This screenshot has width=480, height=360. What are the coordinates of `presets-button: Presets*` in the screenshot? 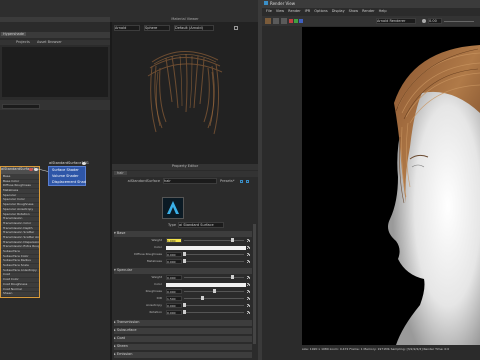 It's located at (229, 181).